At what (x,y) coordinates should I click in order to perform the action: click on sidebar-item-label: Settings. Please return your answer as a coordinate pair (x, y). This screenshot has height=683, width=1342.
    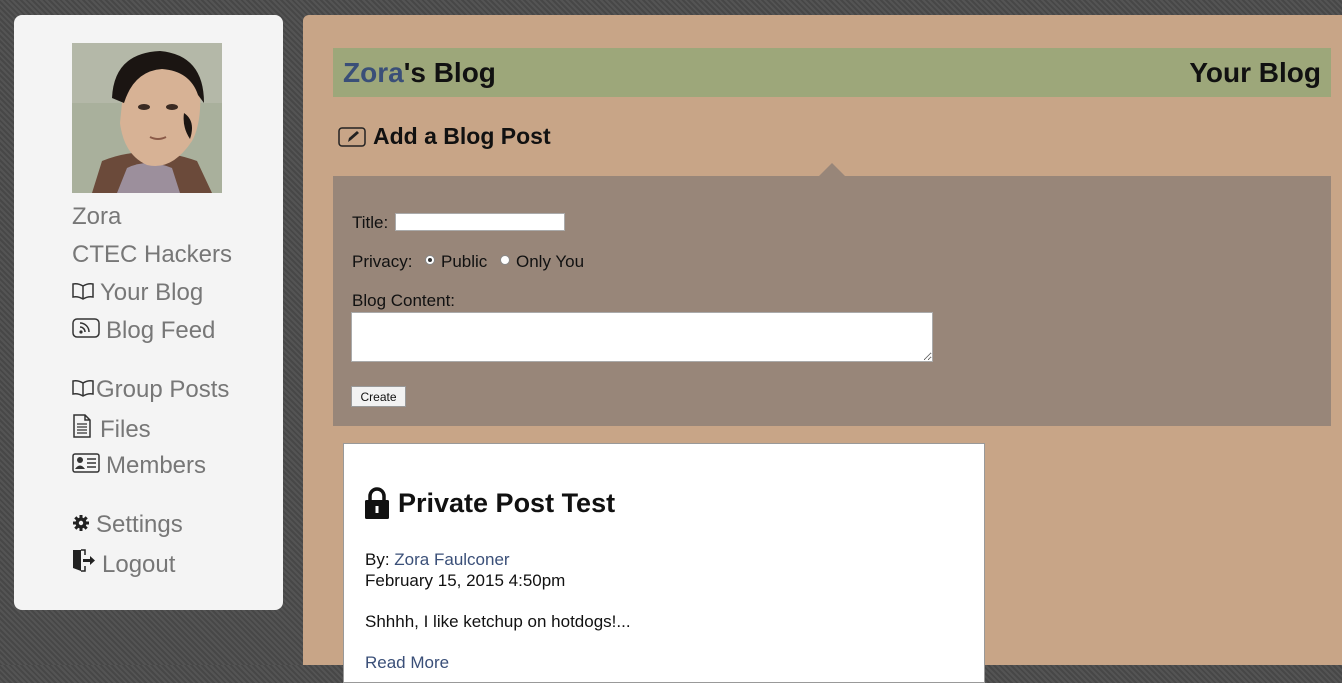
    Looking at the image, I should click on (139, 524).